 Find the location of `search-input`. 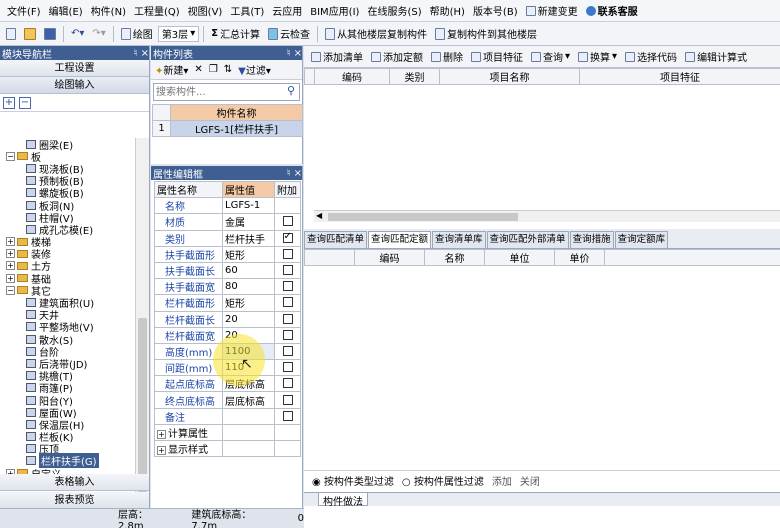

search-input is located at coordinates (218, 92).